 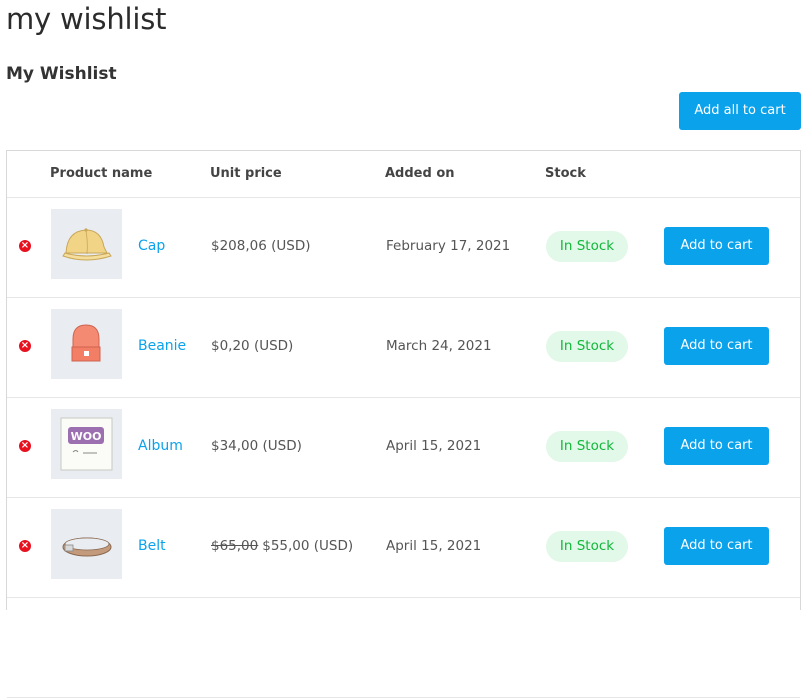 I want to click on table-header: Product name Unit price Added on Stock, so click(x=403, y=174).